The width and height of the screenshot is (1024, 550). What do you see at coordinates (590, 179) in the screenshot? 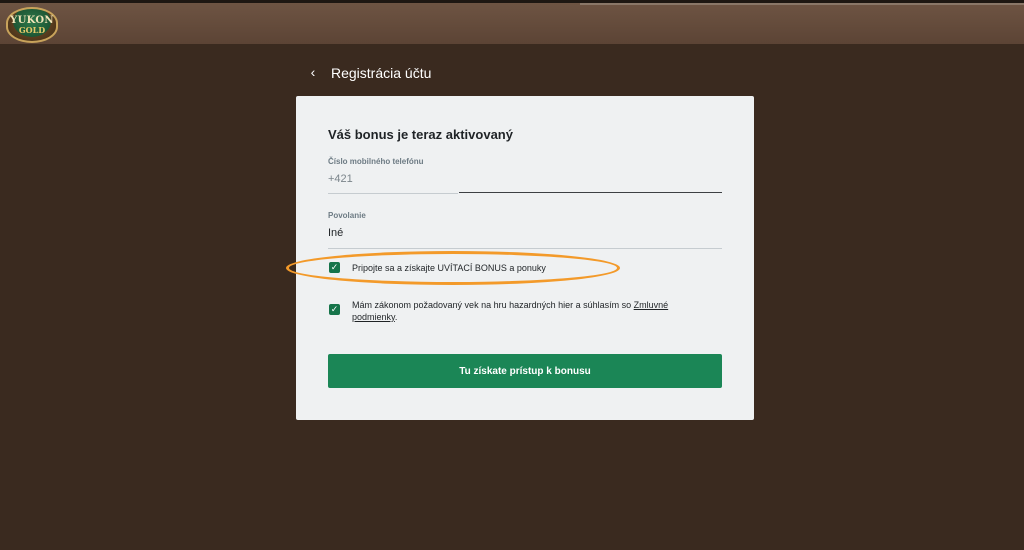
I see `phone-number-input` at bounding box center [590, 179].